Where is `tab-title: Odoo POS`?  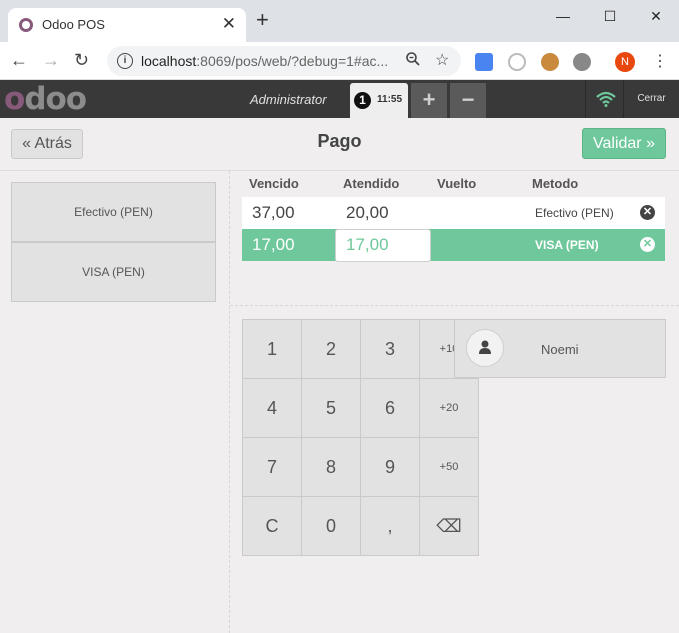 tab-title: Odoo POS is located at coordinates (73, 24).